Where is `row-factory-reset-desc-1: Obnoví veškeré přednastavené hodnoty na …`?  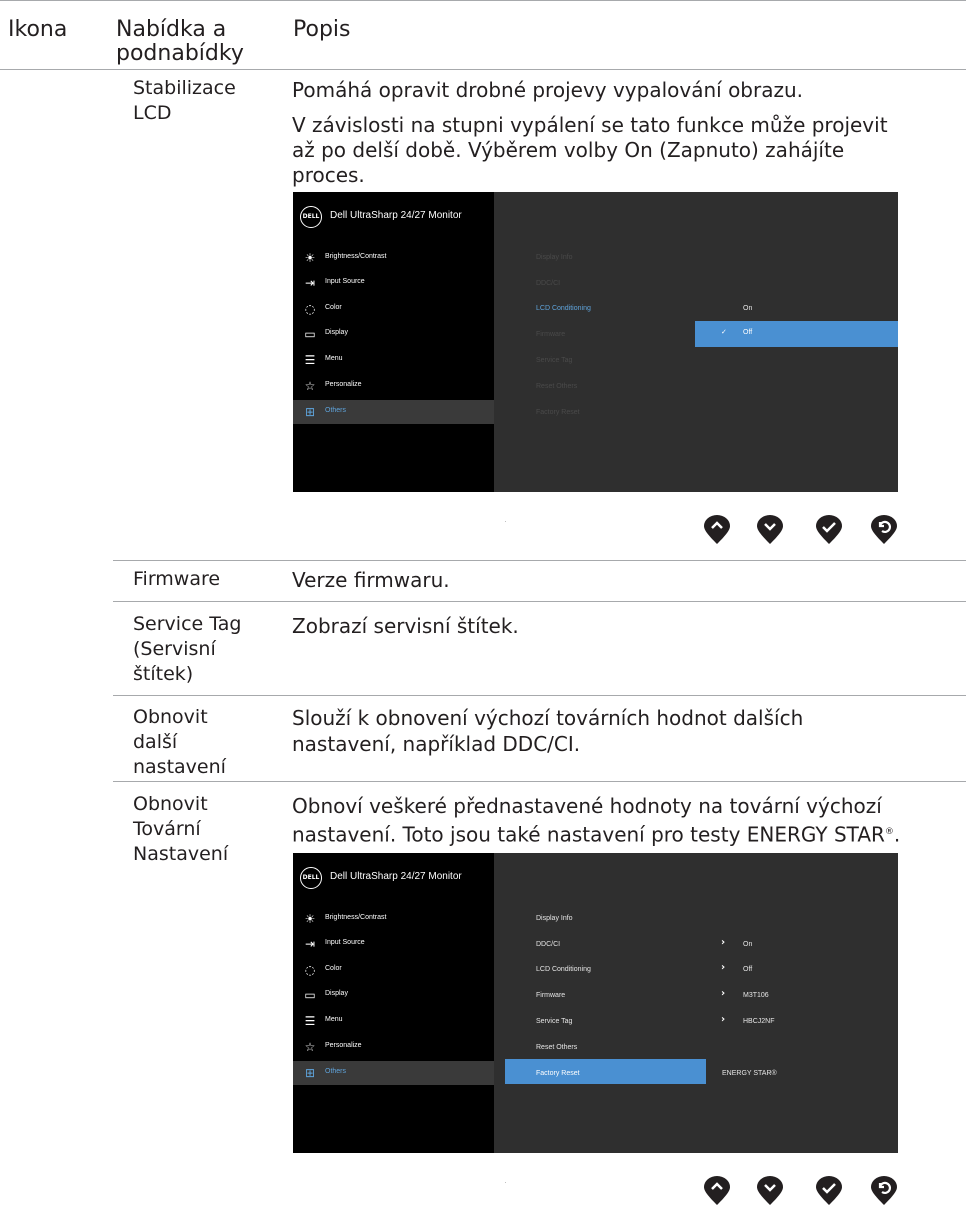
row-factory-reset-desc-1: Obnoví veškeré přednastavené hodnoty na … is located at coordinates (587, 806).